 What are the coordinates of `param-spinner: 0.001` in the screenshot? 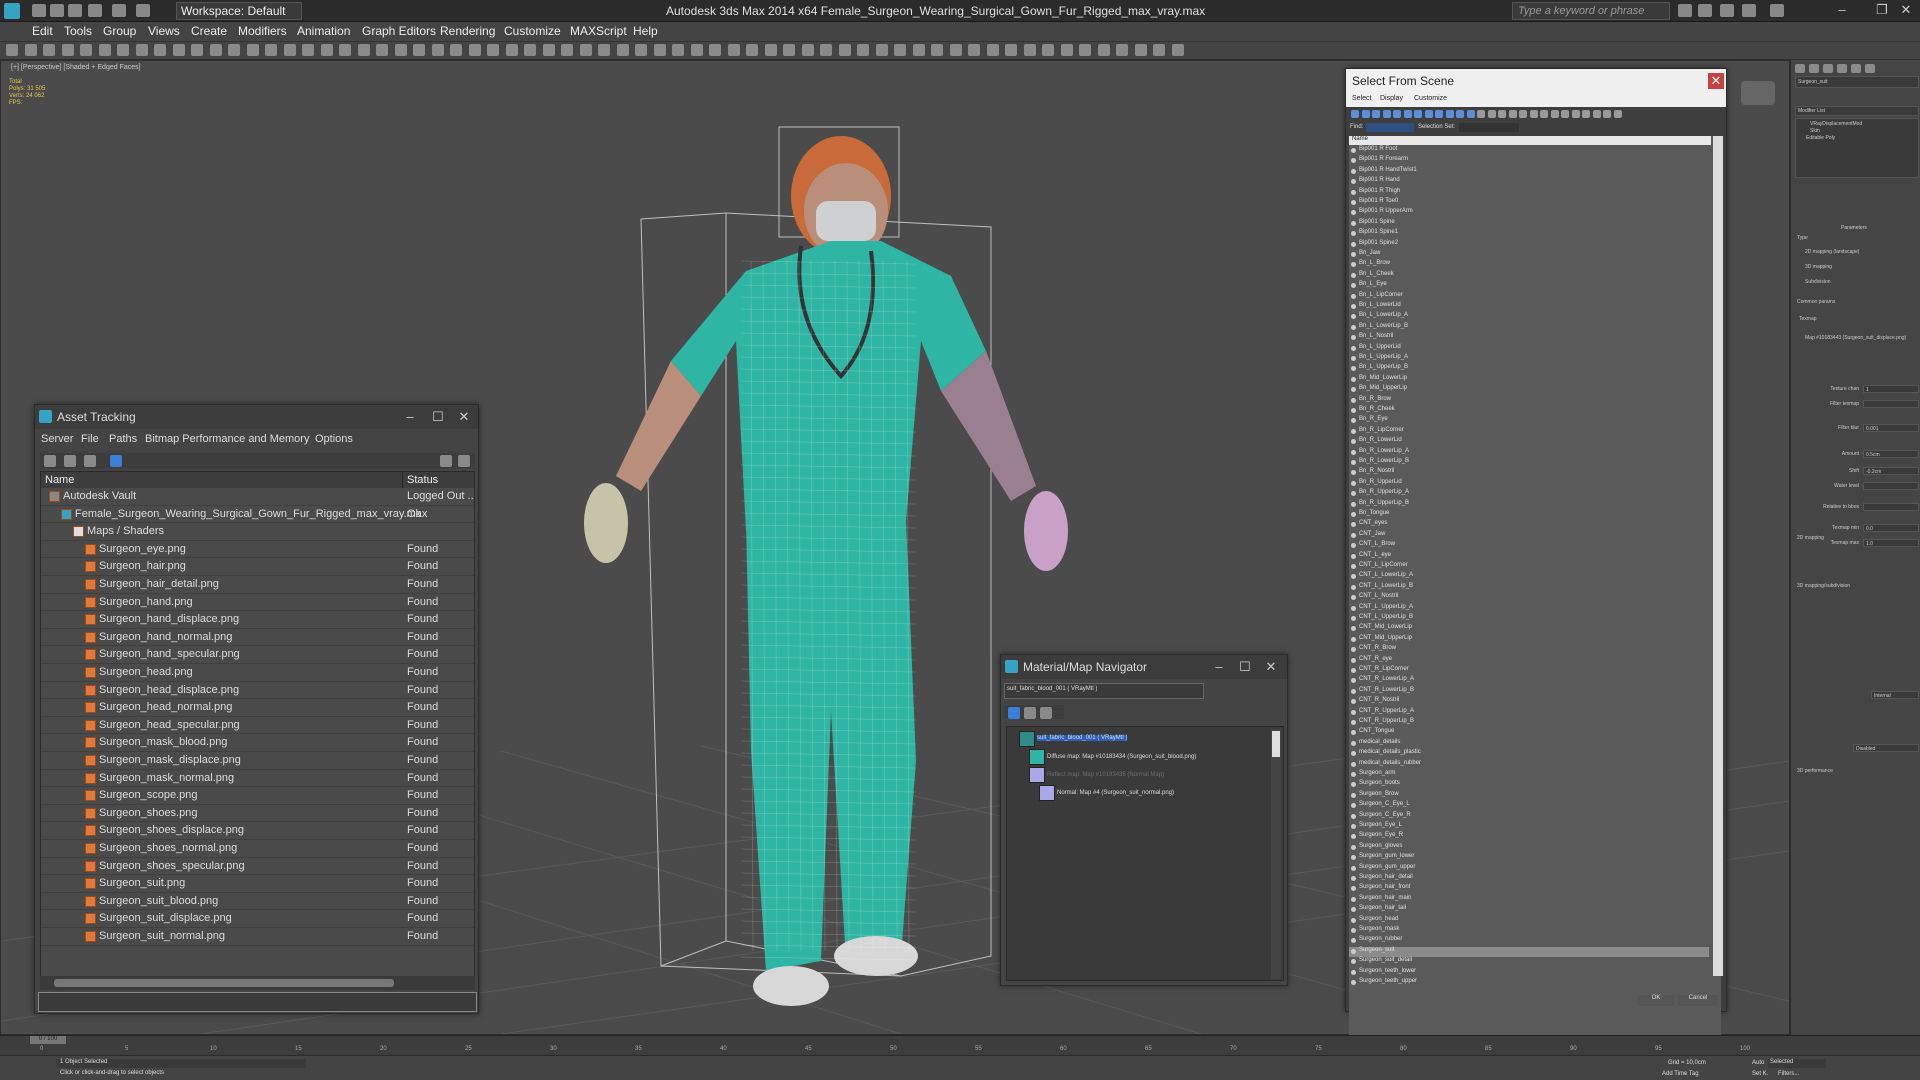 It's located at (1891, 428).